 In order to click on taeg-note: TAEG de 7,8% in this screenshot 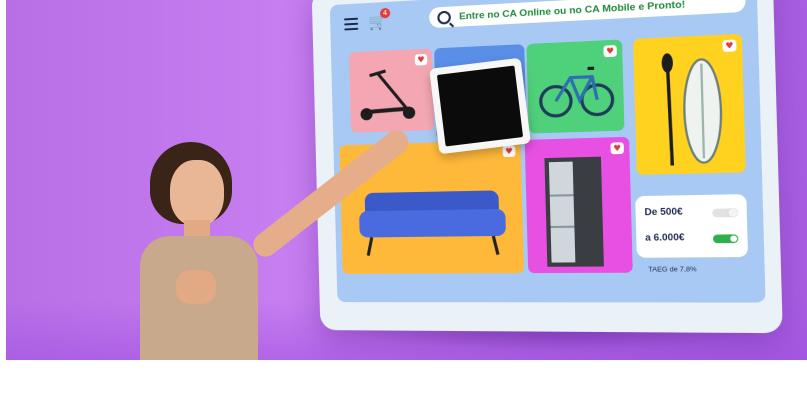, I will do `click(672, 269)`.